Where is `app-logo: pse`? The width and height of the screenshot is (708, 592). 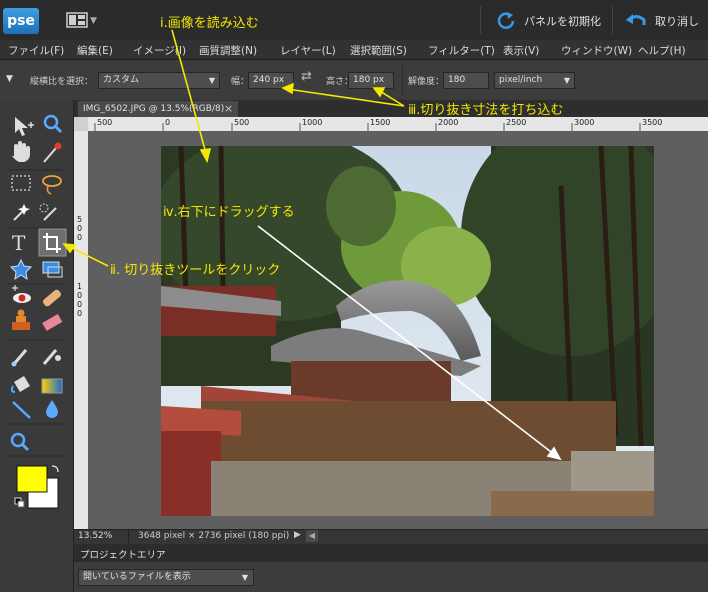
app-logo: pse is located at coordinates (21, 21).